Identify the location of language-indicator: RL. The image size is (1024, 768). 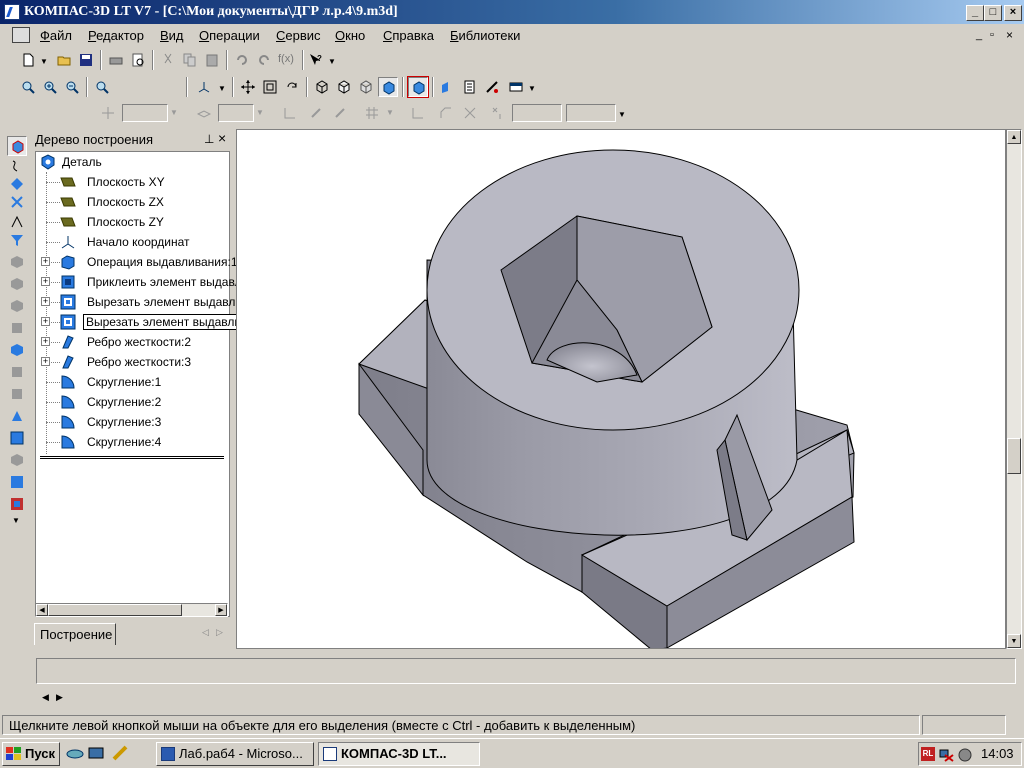
(928, 754).